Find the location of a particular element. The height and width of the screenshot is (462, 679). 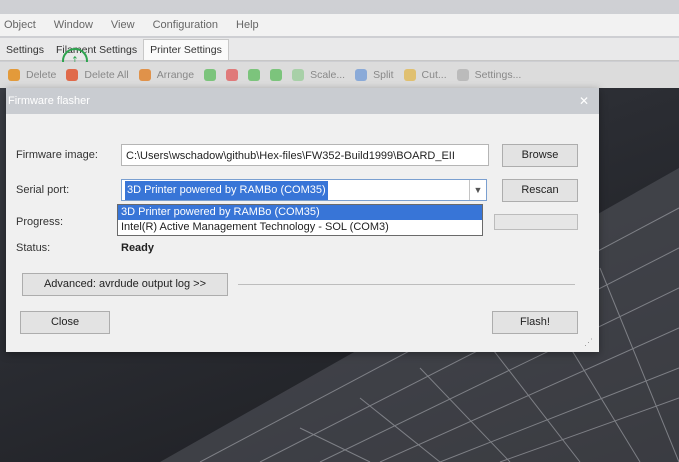

rotate-right-icon is located at coordinates (276, 75).